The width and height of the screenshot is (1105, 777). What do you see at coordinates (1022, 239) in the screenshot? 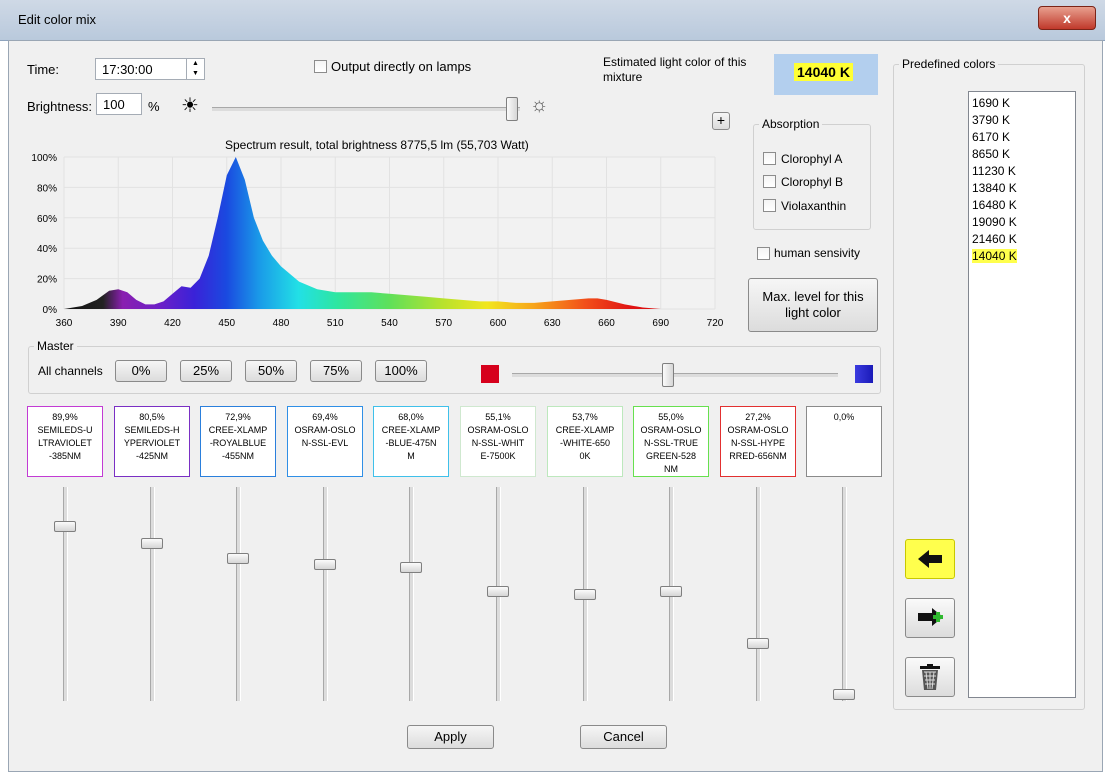
I see `predefined-item: 21460 K` at bounding box center [1022, 239].